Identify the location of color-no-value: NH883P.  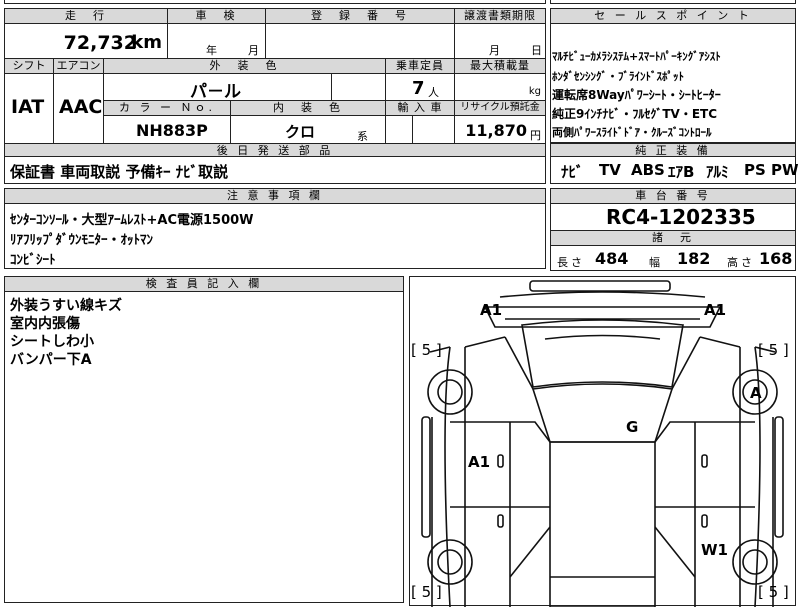
(172, 130).